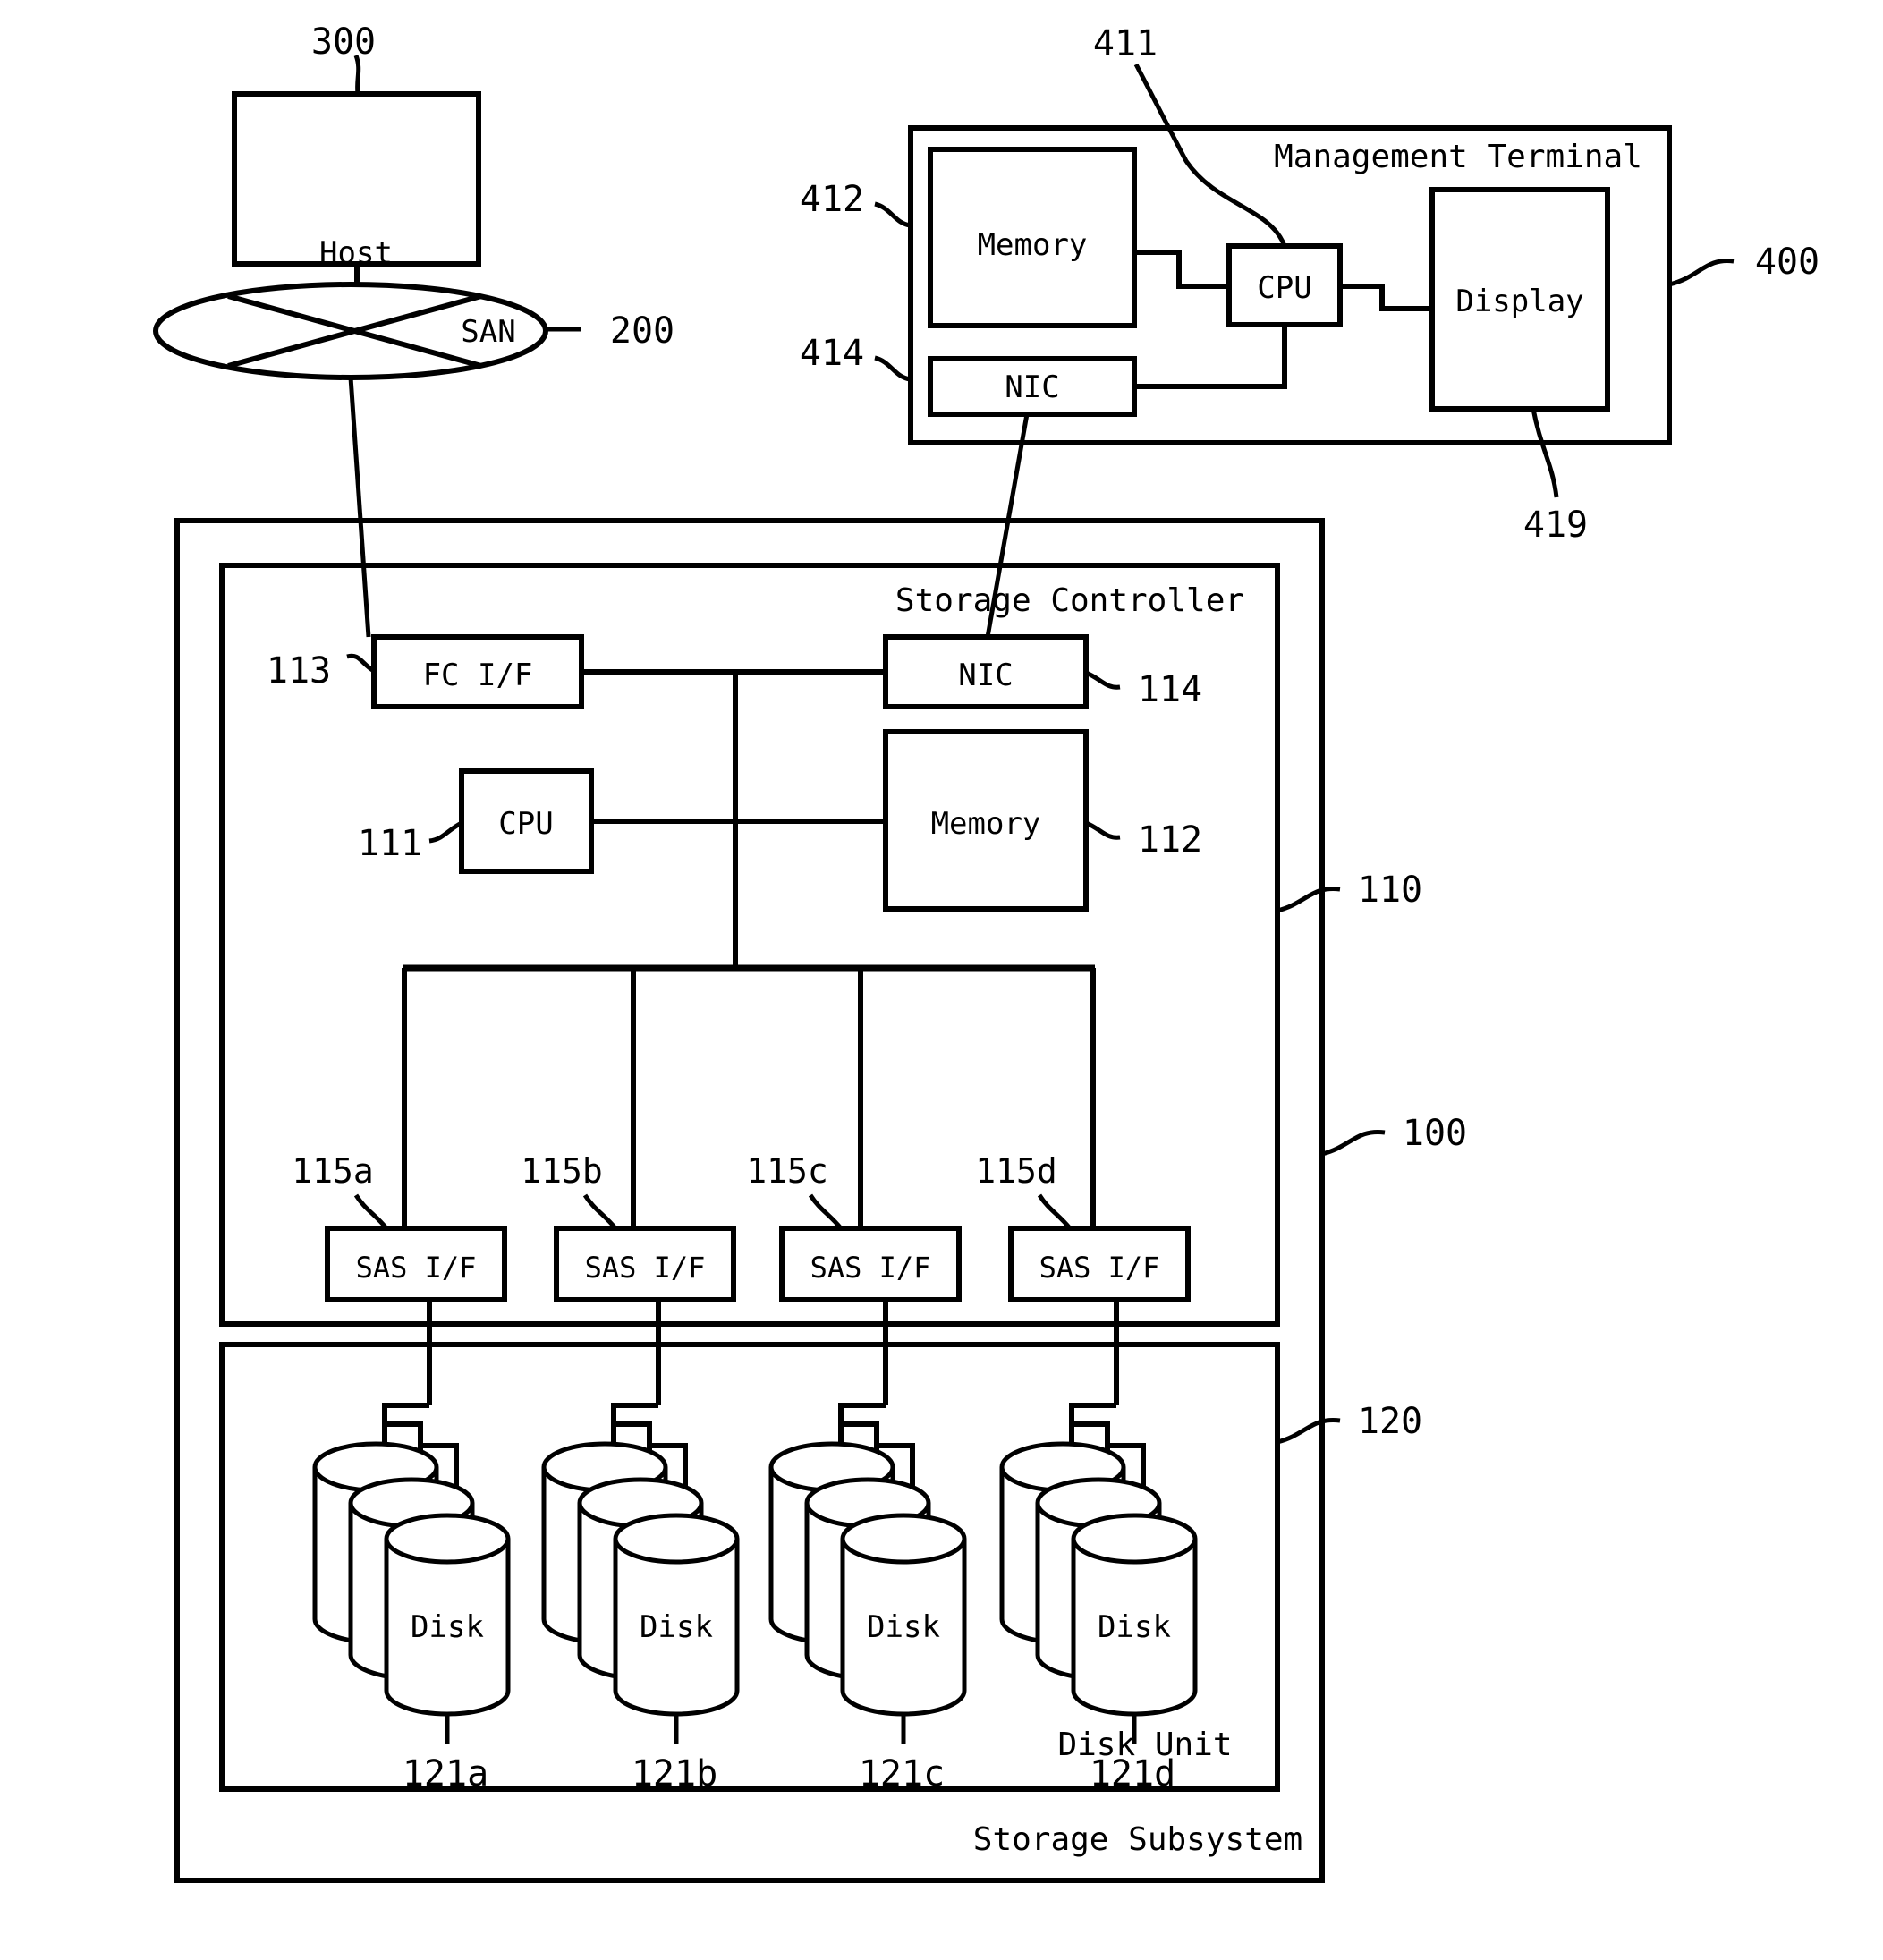 This screenshot has width=1883, height=1960. I want to click on mt-nic-block: NIC, so click(1032, 386).